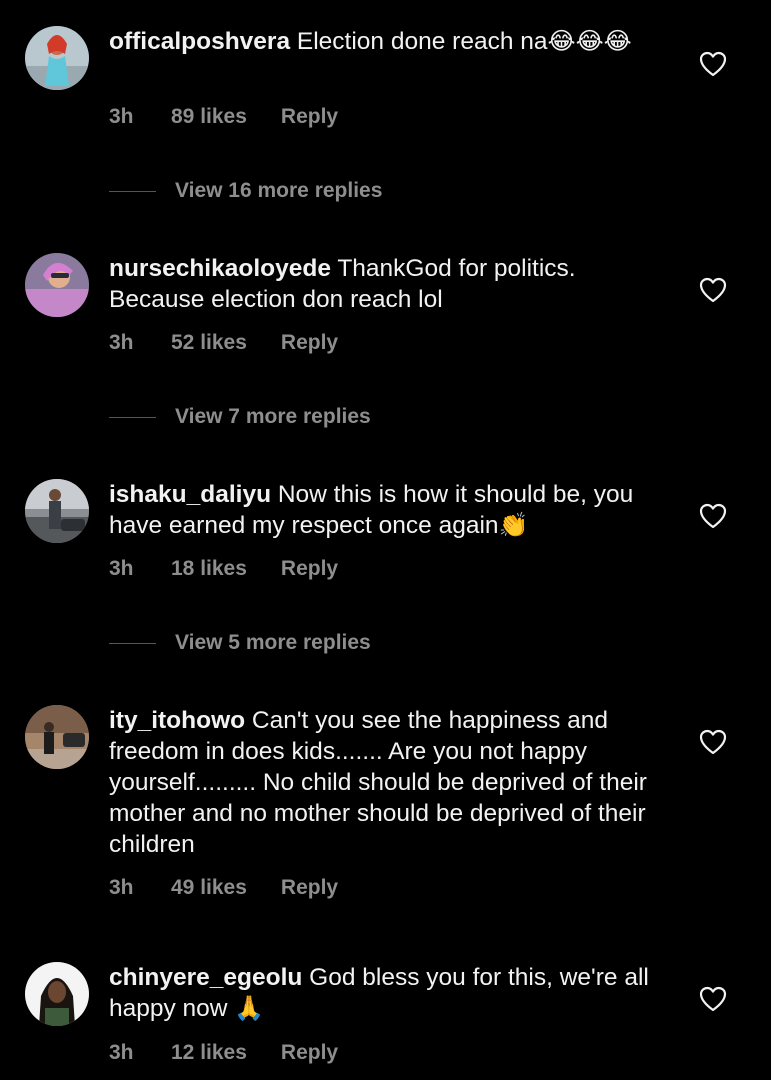 The image size is (771, 1080). I want to click on comment-meta: 3h 52 likes Reply, so click(223, 343).